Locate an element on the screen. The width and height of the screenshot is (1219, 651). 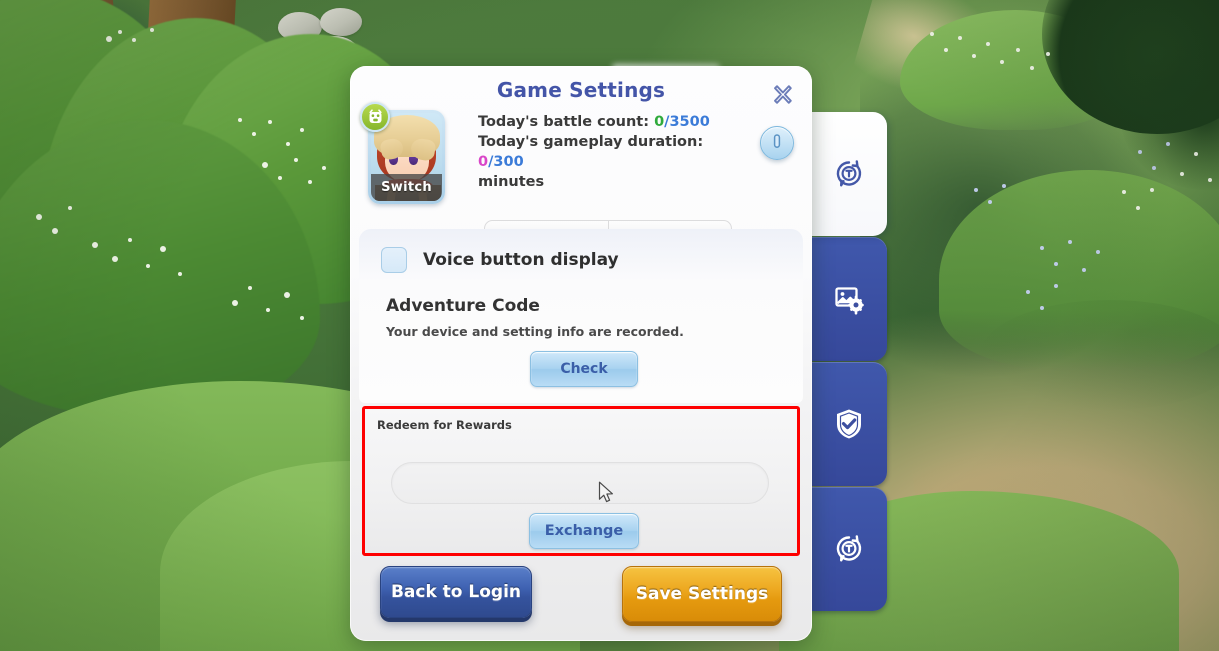
shield-check-icon is located at coordinates (849, 424).